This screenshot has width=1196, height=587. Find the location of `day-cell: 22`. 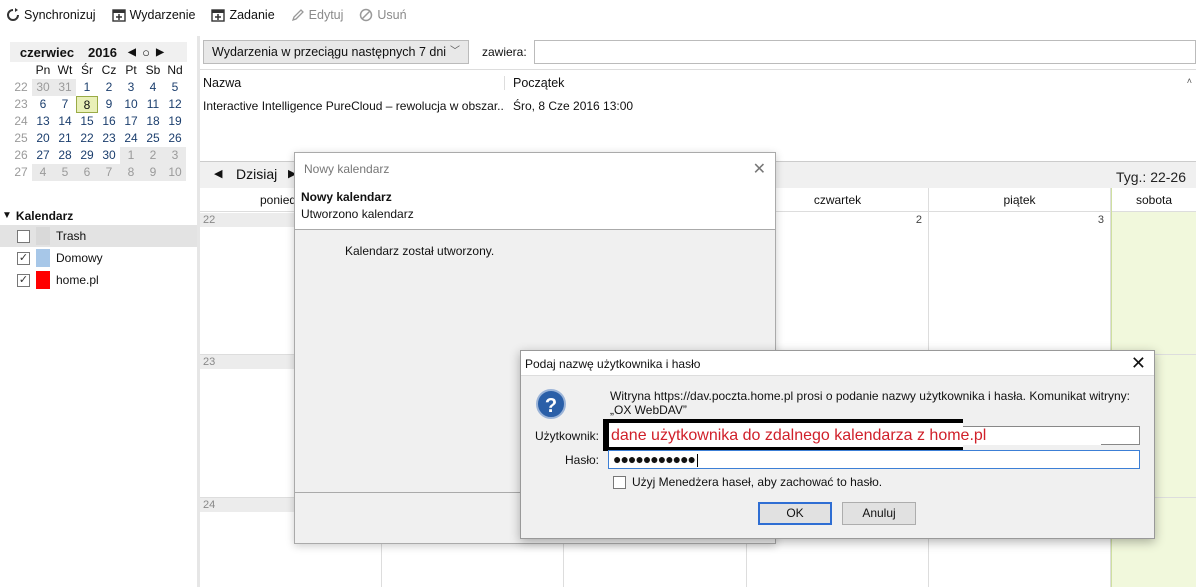

day-cell: 22 is located at coordinates (87, 138).